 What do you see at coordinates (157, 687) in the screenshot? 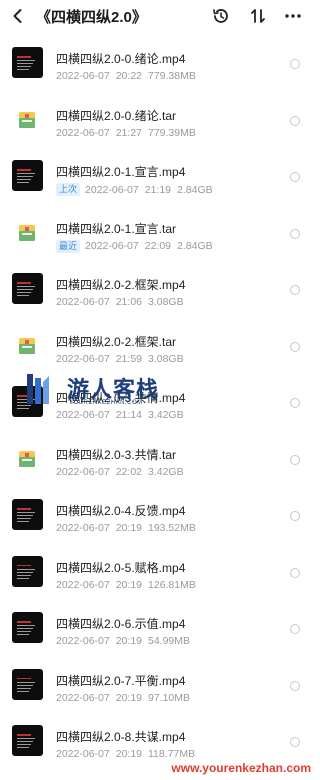
I see `file-row: 四横四纵2.0-7.平衡.mp4 2022-06-07 20:19 97.10MB` at bounding box center [157, 687].